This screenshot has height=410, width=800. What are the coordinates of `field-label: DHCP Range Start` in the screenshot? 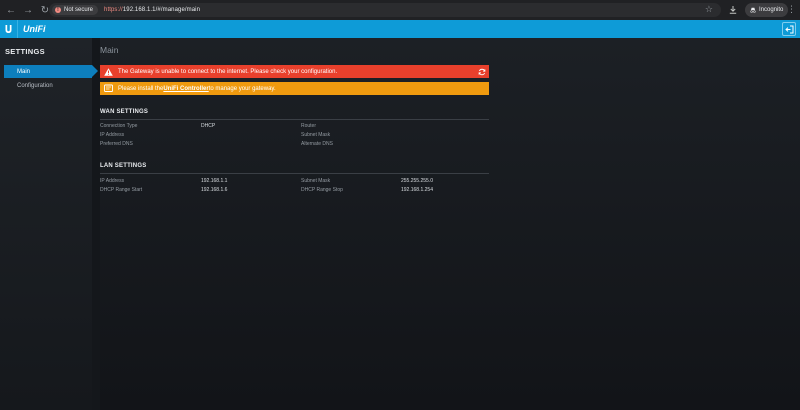 It's located at (121, 190).